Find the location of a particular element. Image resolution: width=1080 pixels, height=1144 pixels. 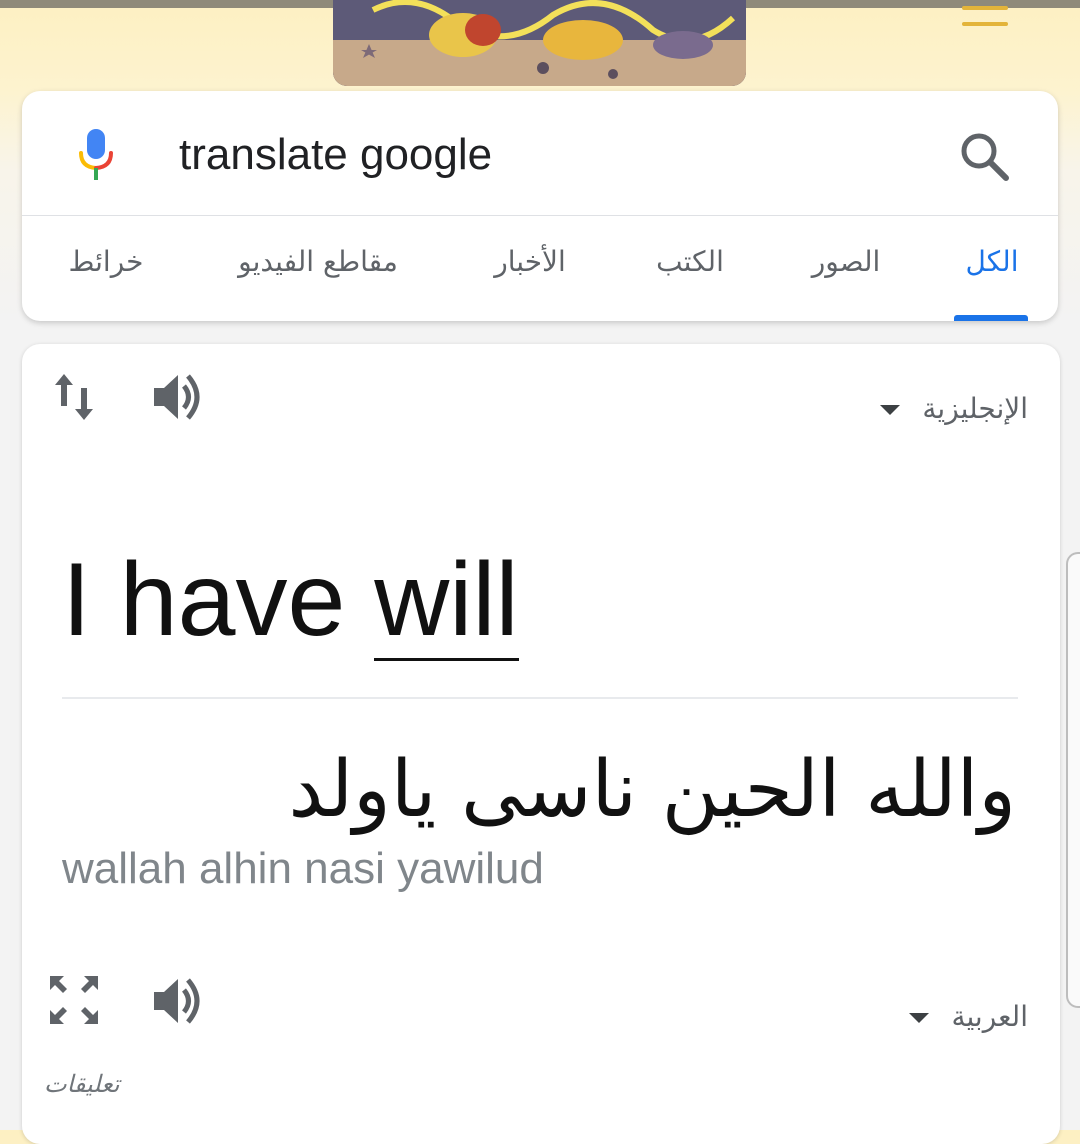

source-text-highlighted-word: will is located at coordinates (446, 601).